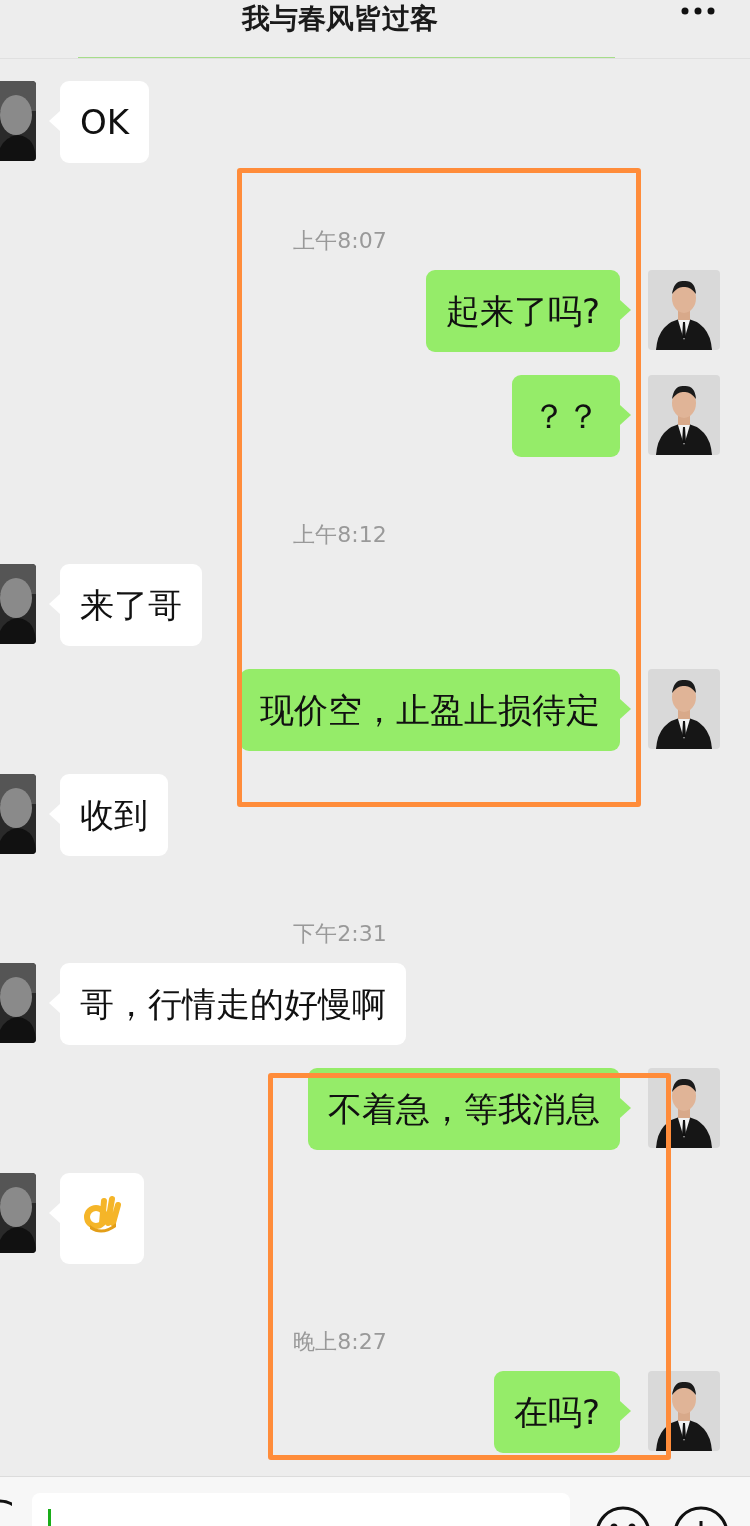  Describe the element at coordinates (430, 710) in the screenshot. I see `message-bubble: 现价空，止盈止损待定` at that location.